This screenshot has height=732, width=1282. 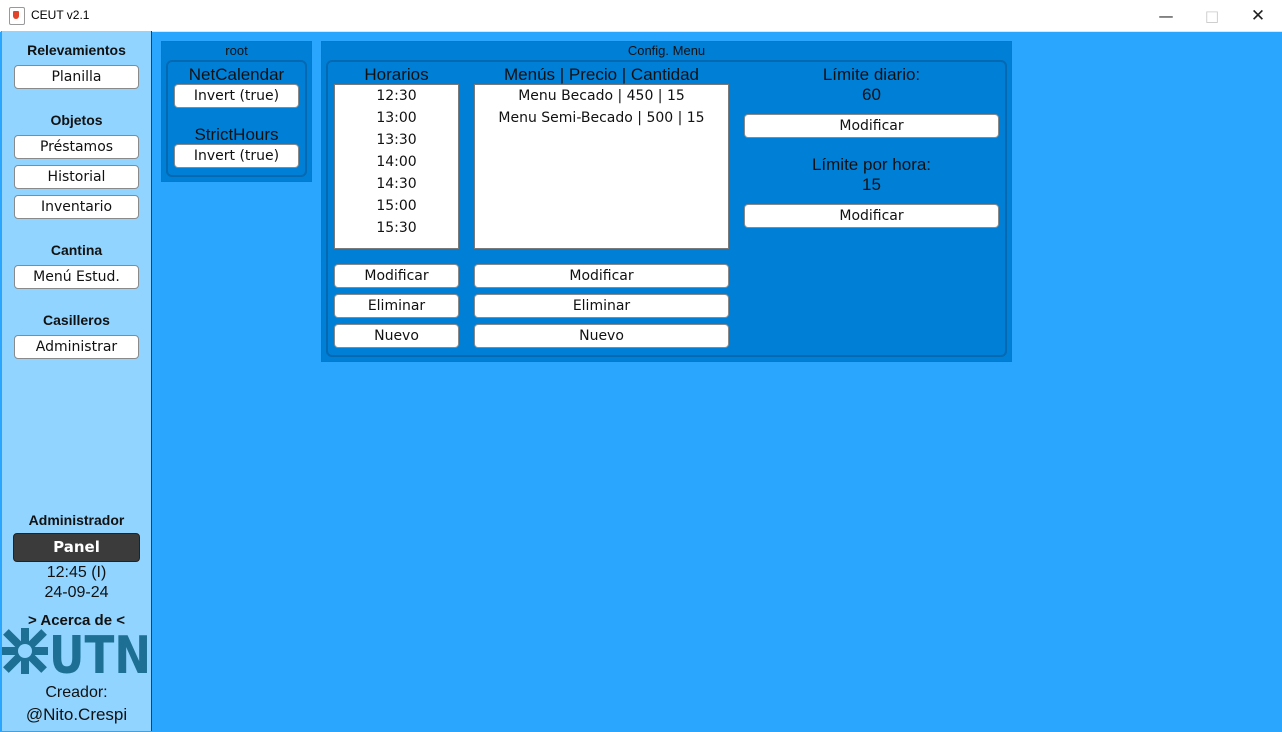 What do you see at coordinates (871, 164) in the screenshot?
I see `limite-hora-label: Límite por hora:` at bounding box center [871, 164].